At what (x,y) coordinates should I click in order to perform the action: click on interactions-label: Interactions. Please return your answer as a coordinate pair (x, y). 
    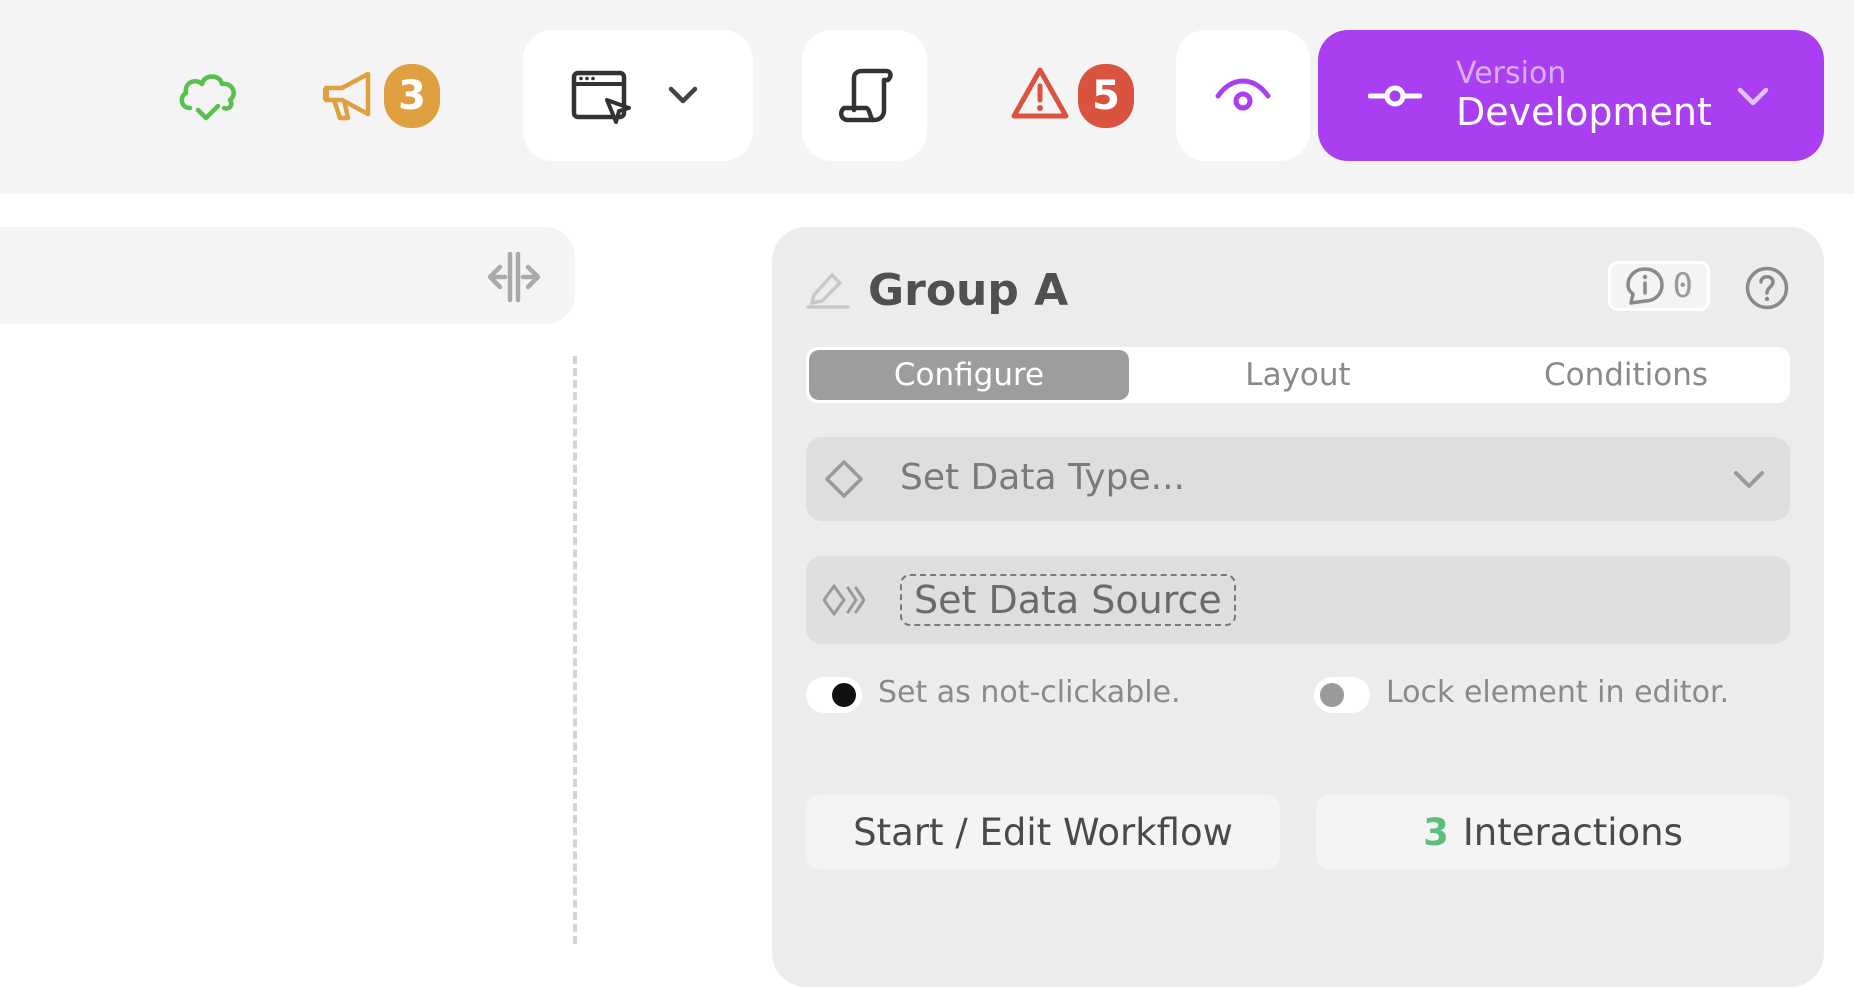
    Looking at the image, I should click on (1572, 832).